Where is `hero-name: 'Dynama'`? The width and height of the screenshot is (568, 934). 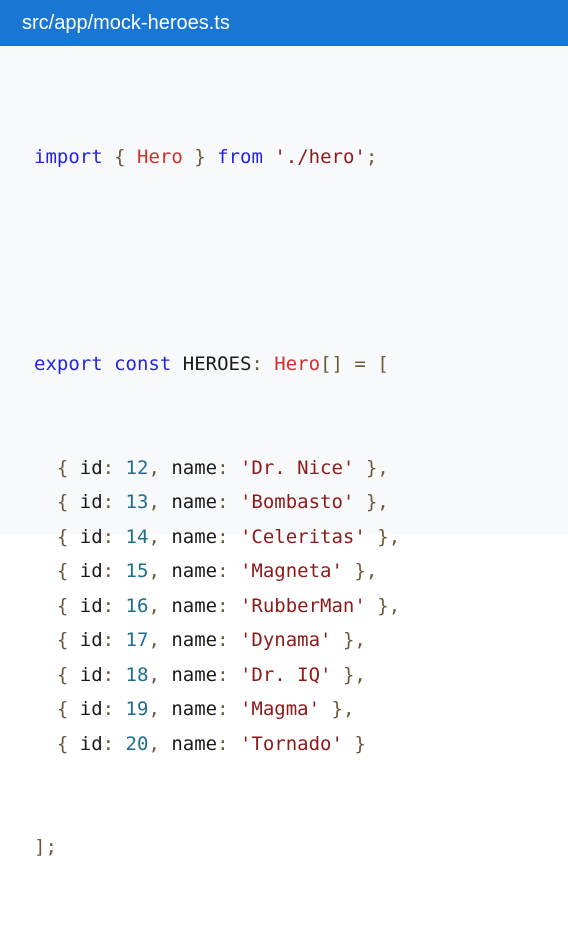 hero-name: 'Dynama' is located at coordinates (285, 640).